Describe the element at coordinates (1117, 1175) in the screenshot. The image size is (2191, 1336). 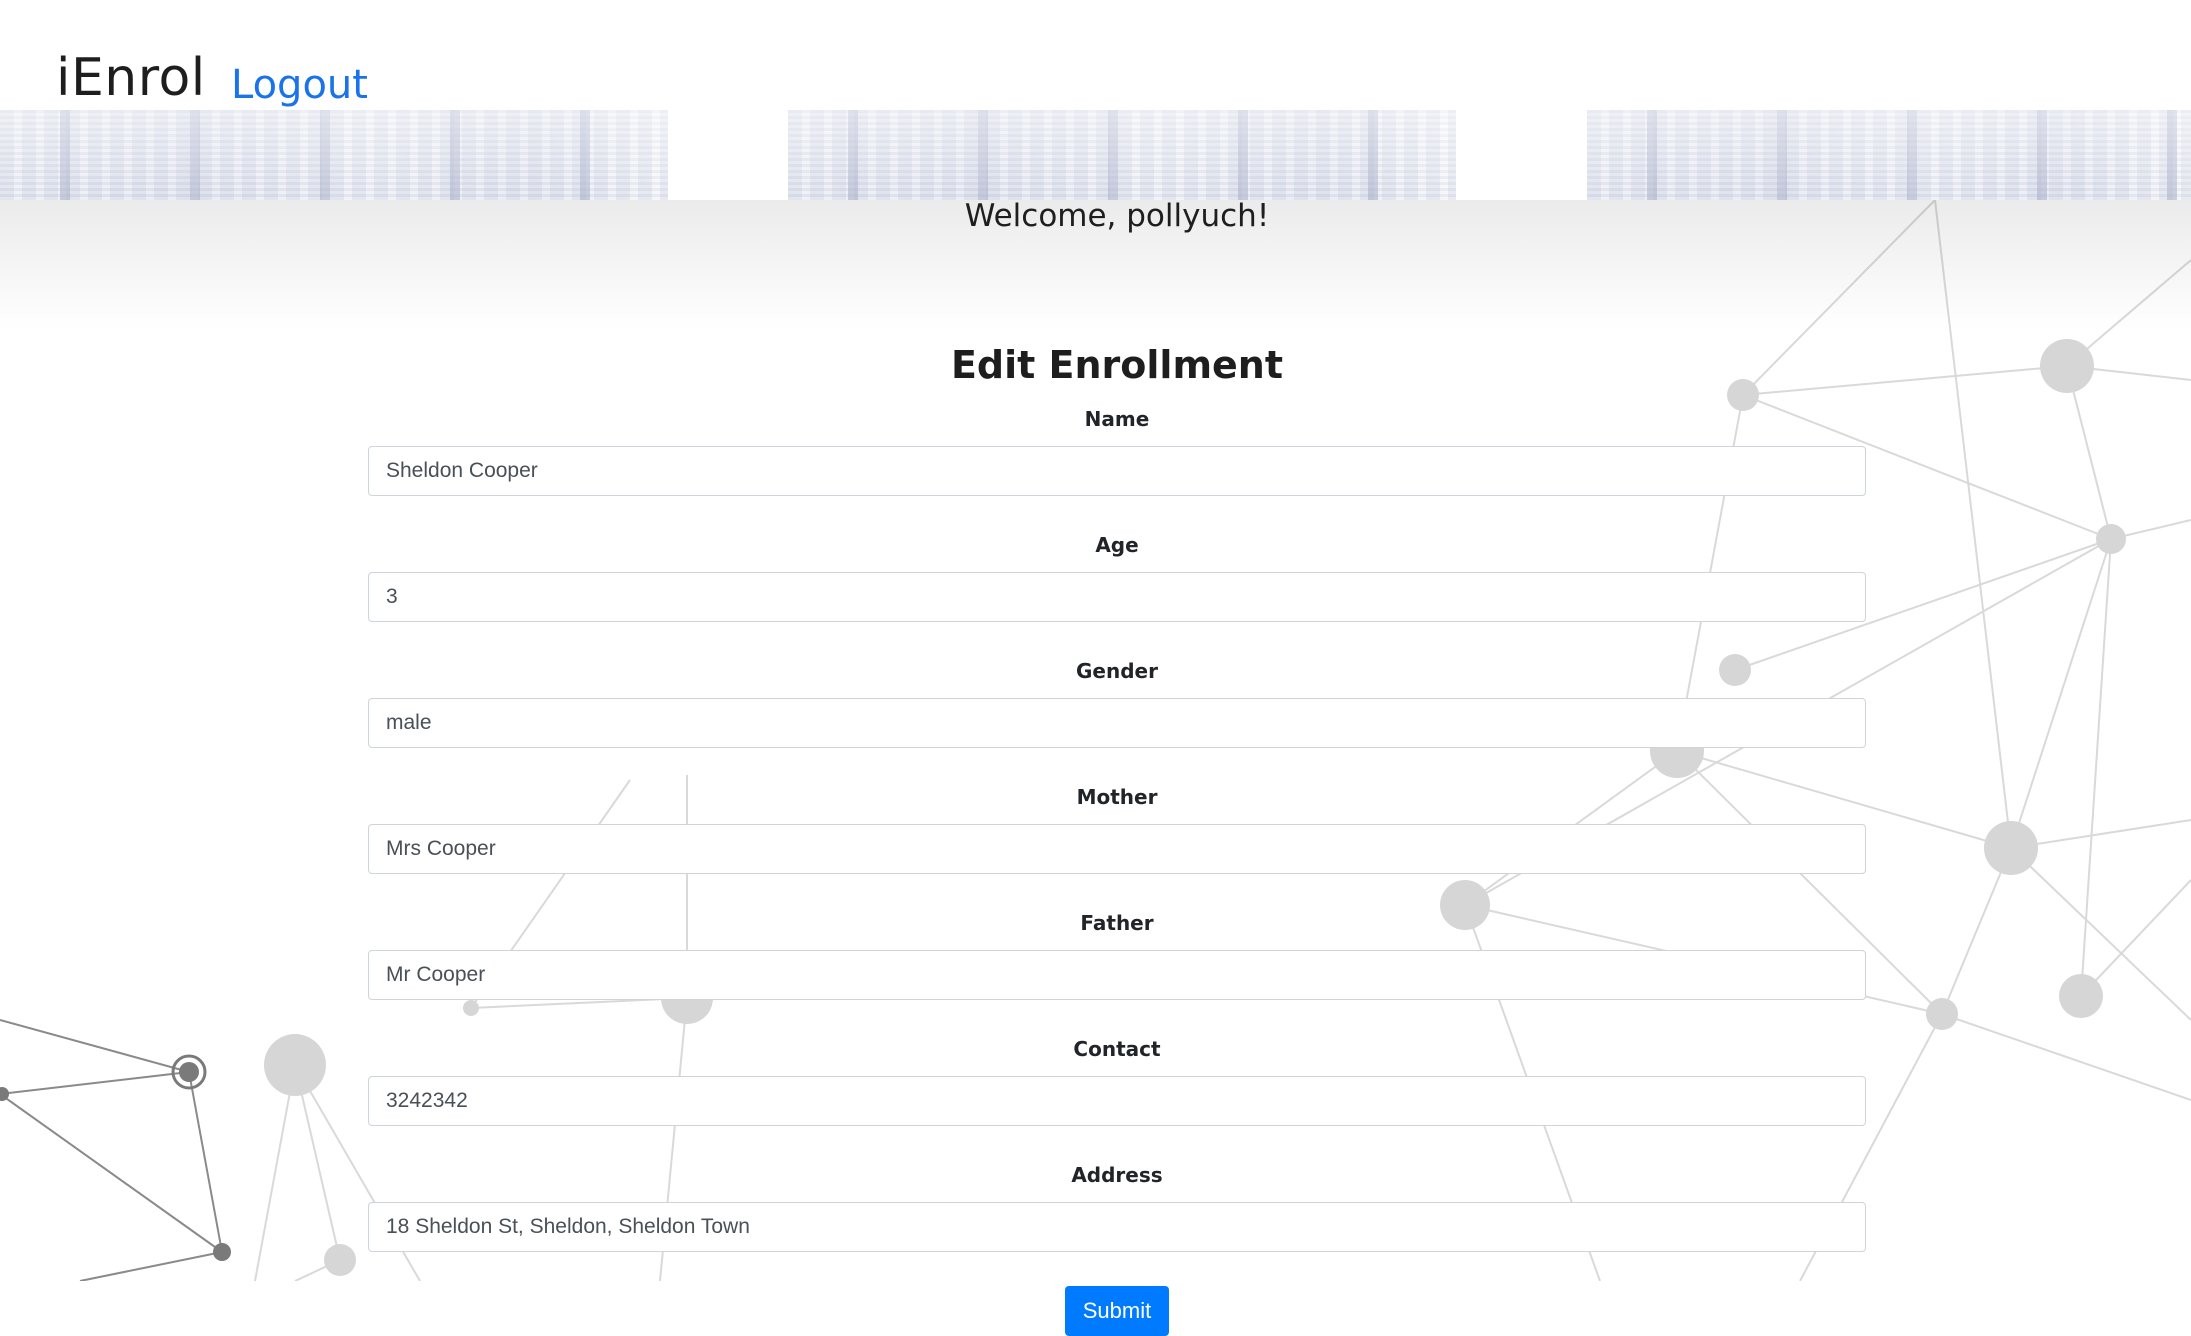
I see `address-label: Address` at that location.